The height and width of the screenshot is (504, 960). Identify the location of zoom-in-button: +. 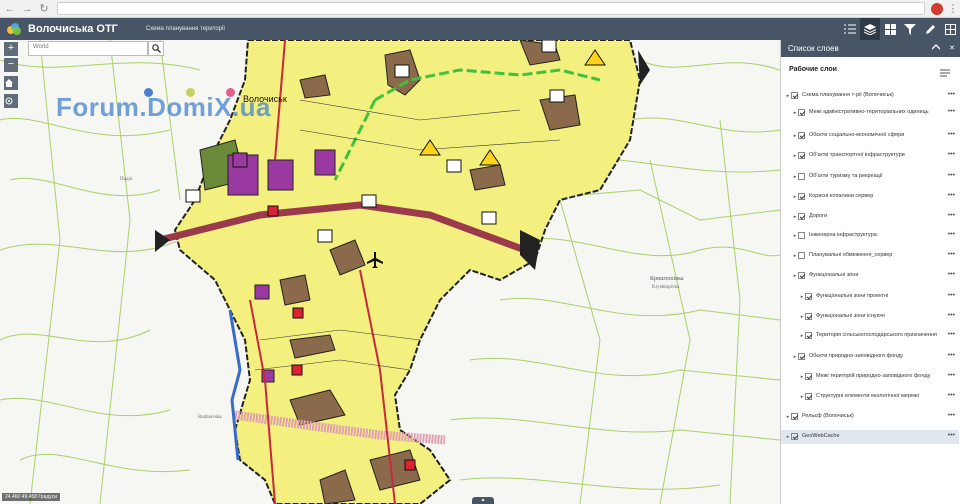
(11, 49).